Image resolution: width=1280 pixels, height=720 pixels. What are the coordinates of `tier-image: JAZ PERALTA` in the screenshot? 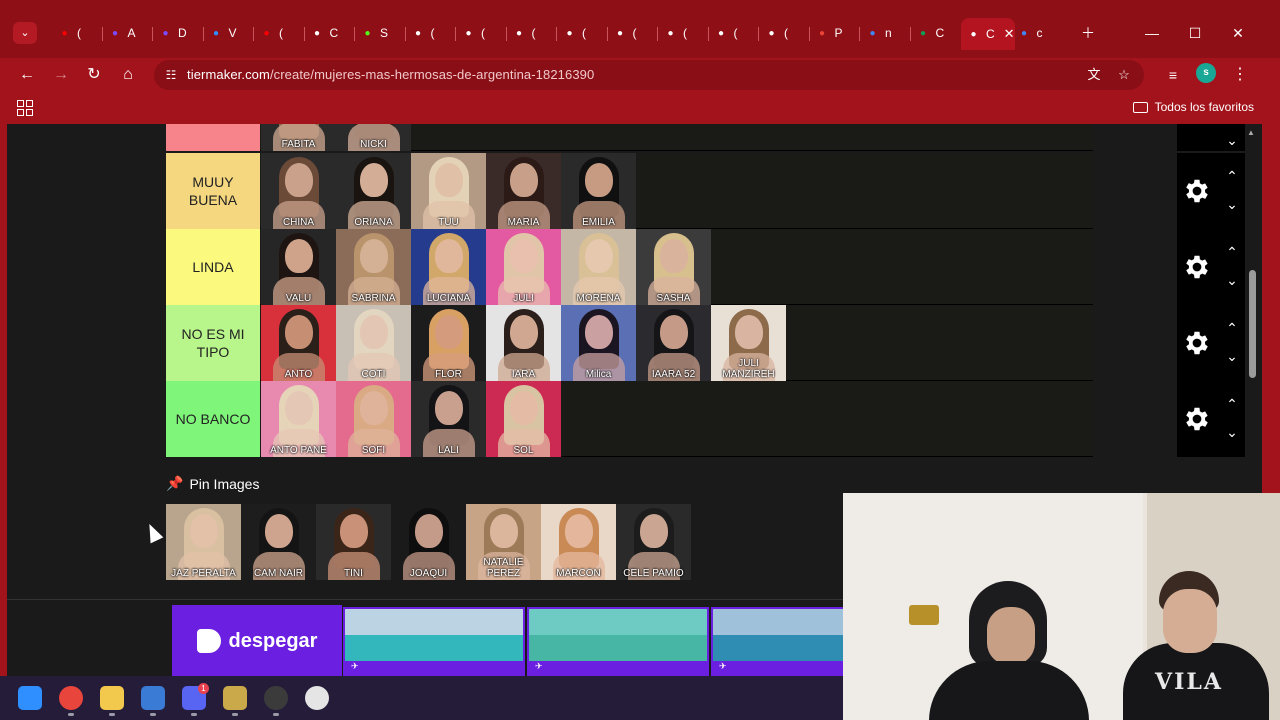 It's located at (203, 542).